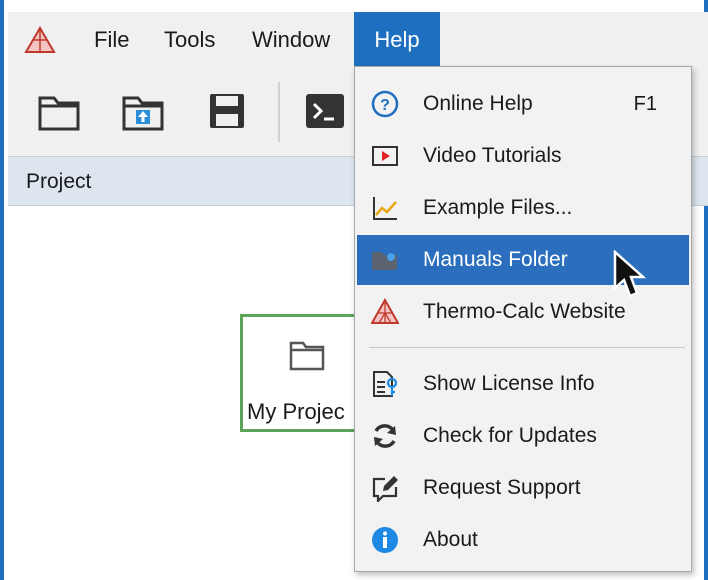 The image size is (708, 580). I want to click on project-label: My Projec, so click(296, 411).